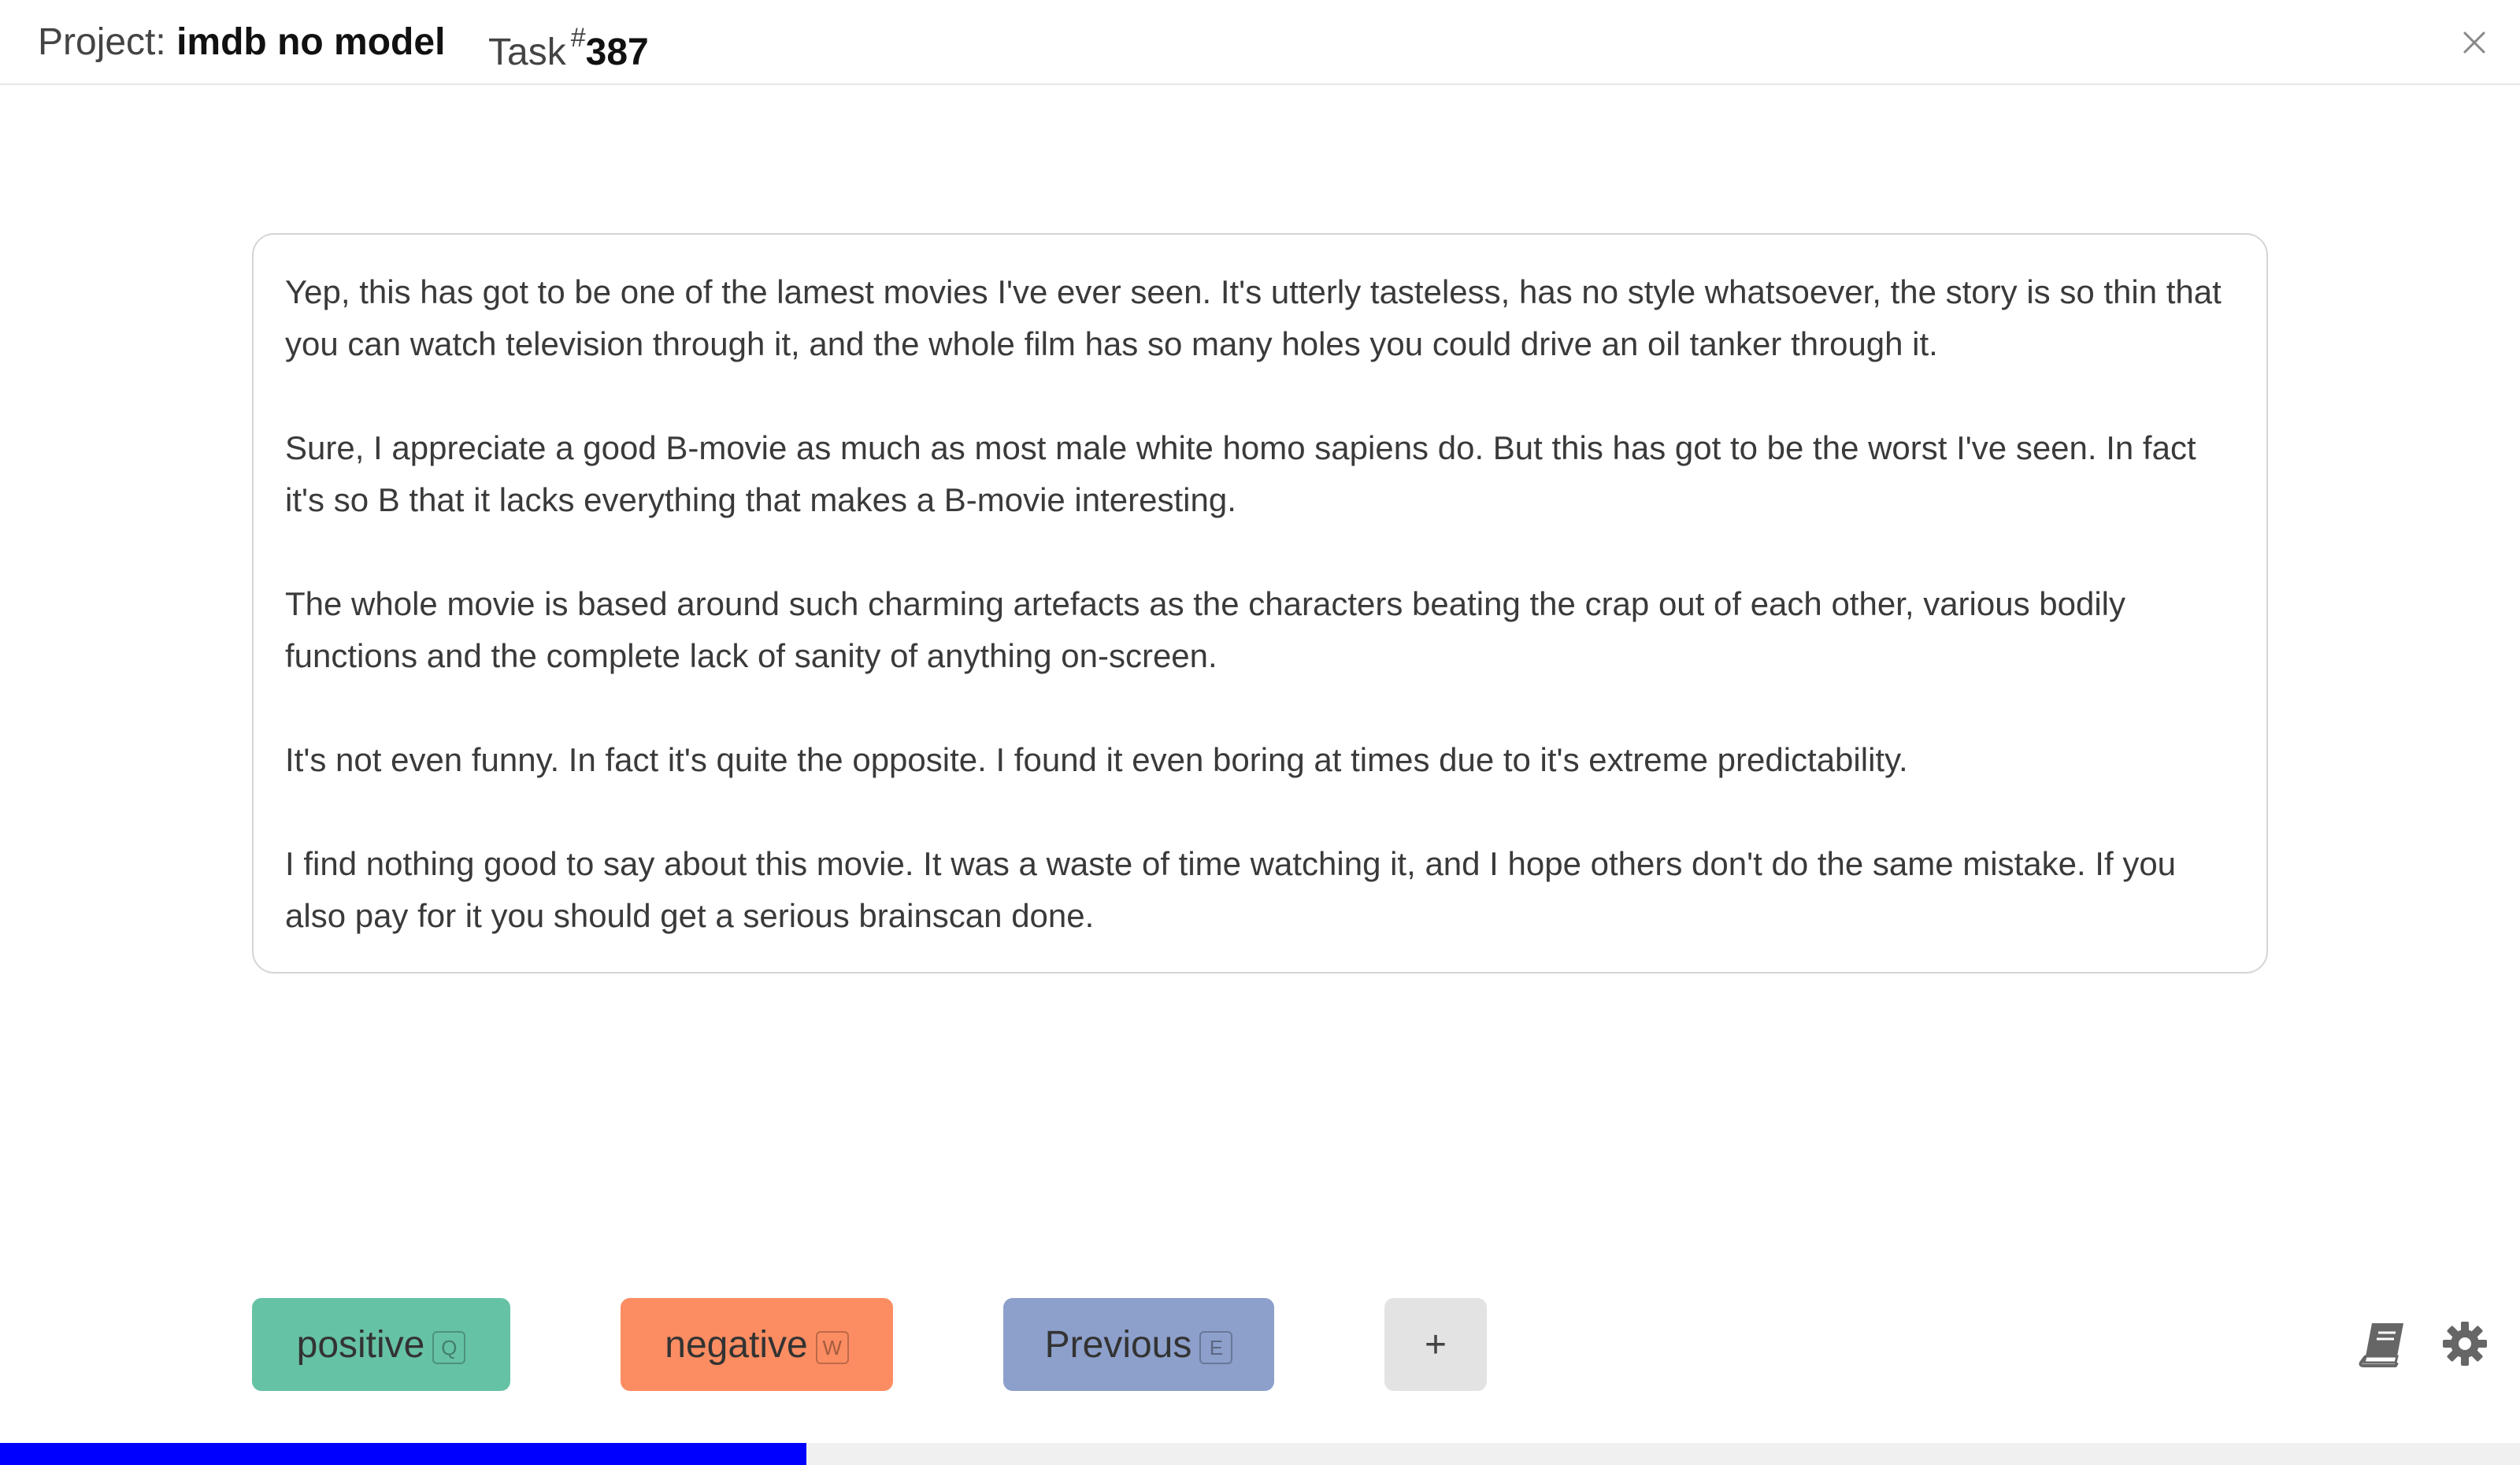 This screenshot has width=2520, height=1465. What do you see at coordinates (102, 42) in the screenshot?
I see `project-prefix: Project:` at bounding box center [102, 42].